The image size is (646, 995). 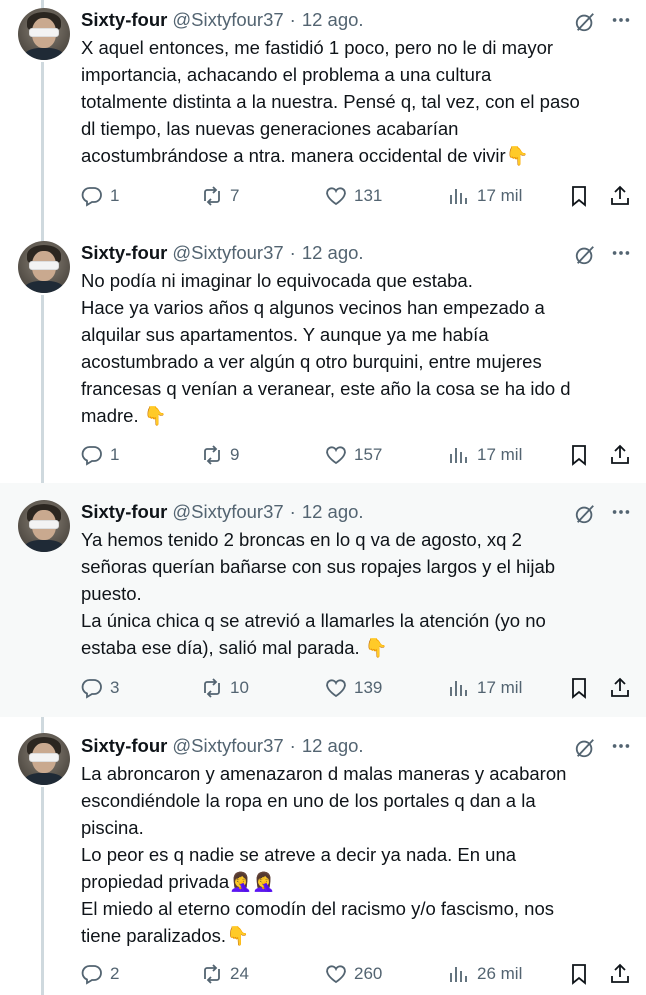 I want to click on reply-button: 2, so click(x=99, y=974).